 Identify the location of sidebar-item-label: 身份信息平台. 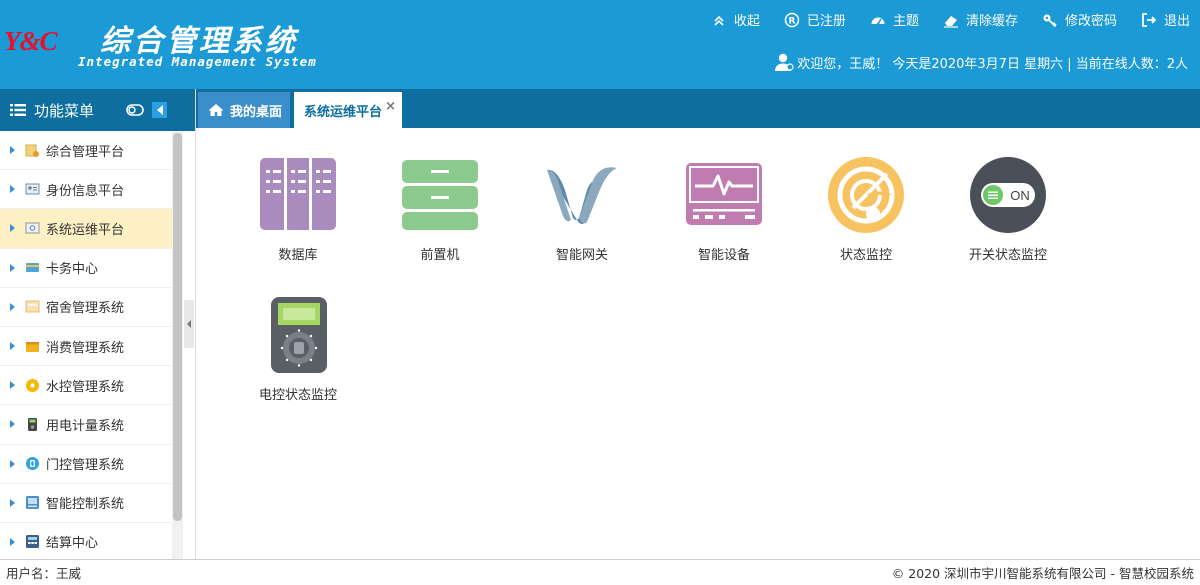
(85, 191).